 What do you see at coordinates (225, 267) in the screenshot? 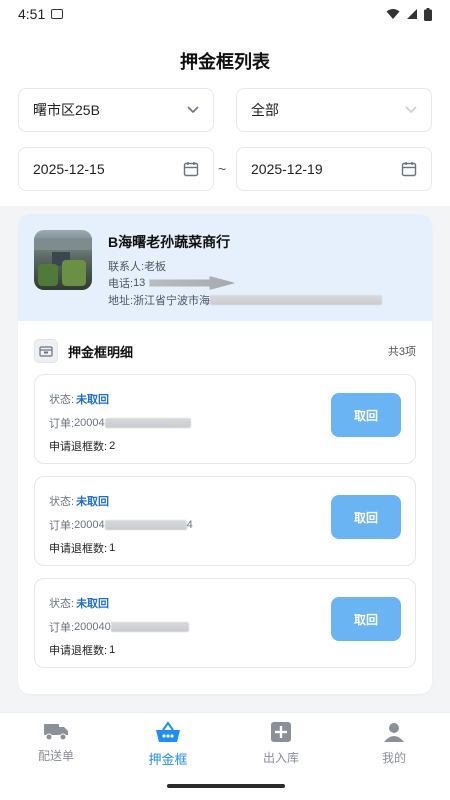
I see `shop-info: B海曙老孙蔬菜商行 联系人: 老板 电话: 13 地址: 浙江省宁波市海` at bounding box center [225, 267].